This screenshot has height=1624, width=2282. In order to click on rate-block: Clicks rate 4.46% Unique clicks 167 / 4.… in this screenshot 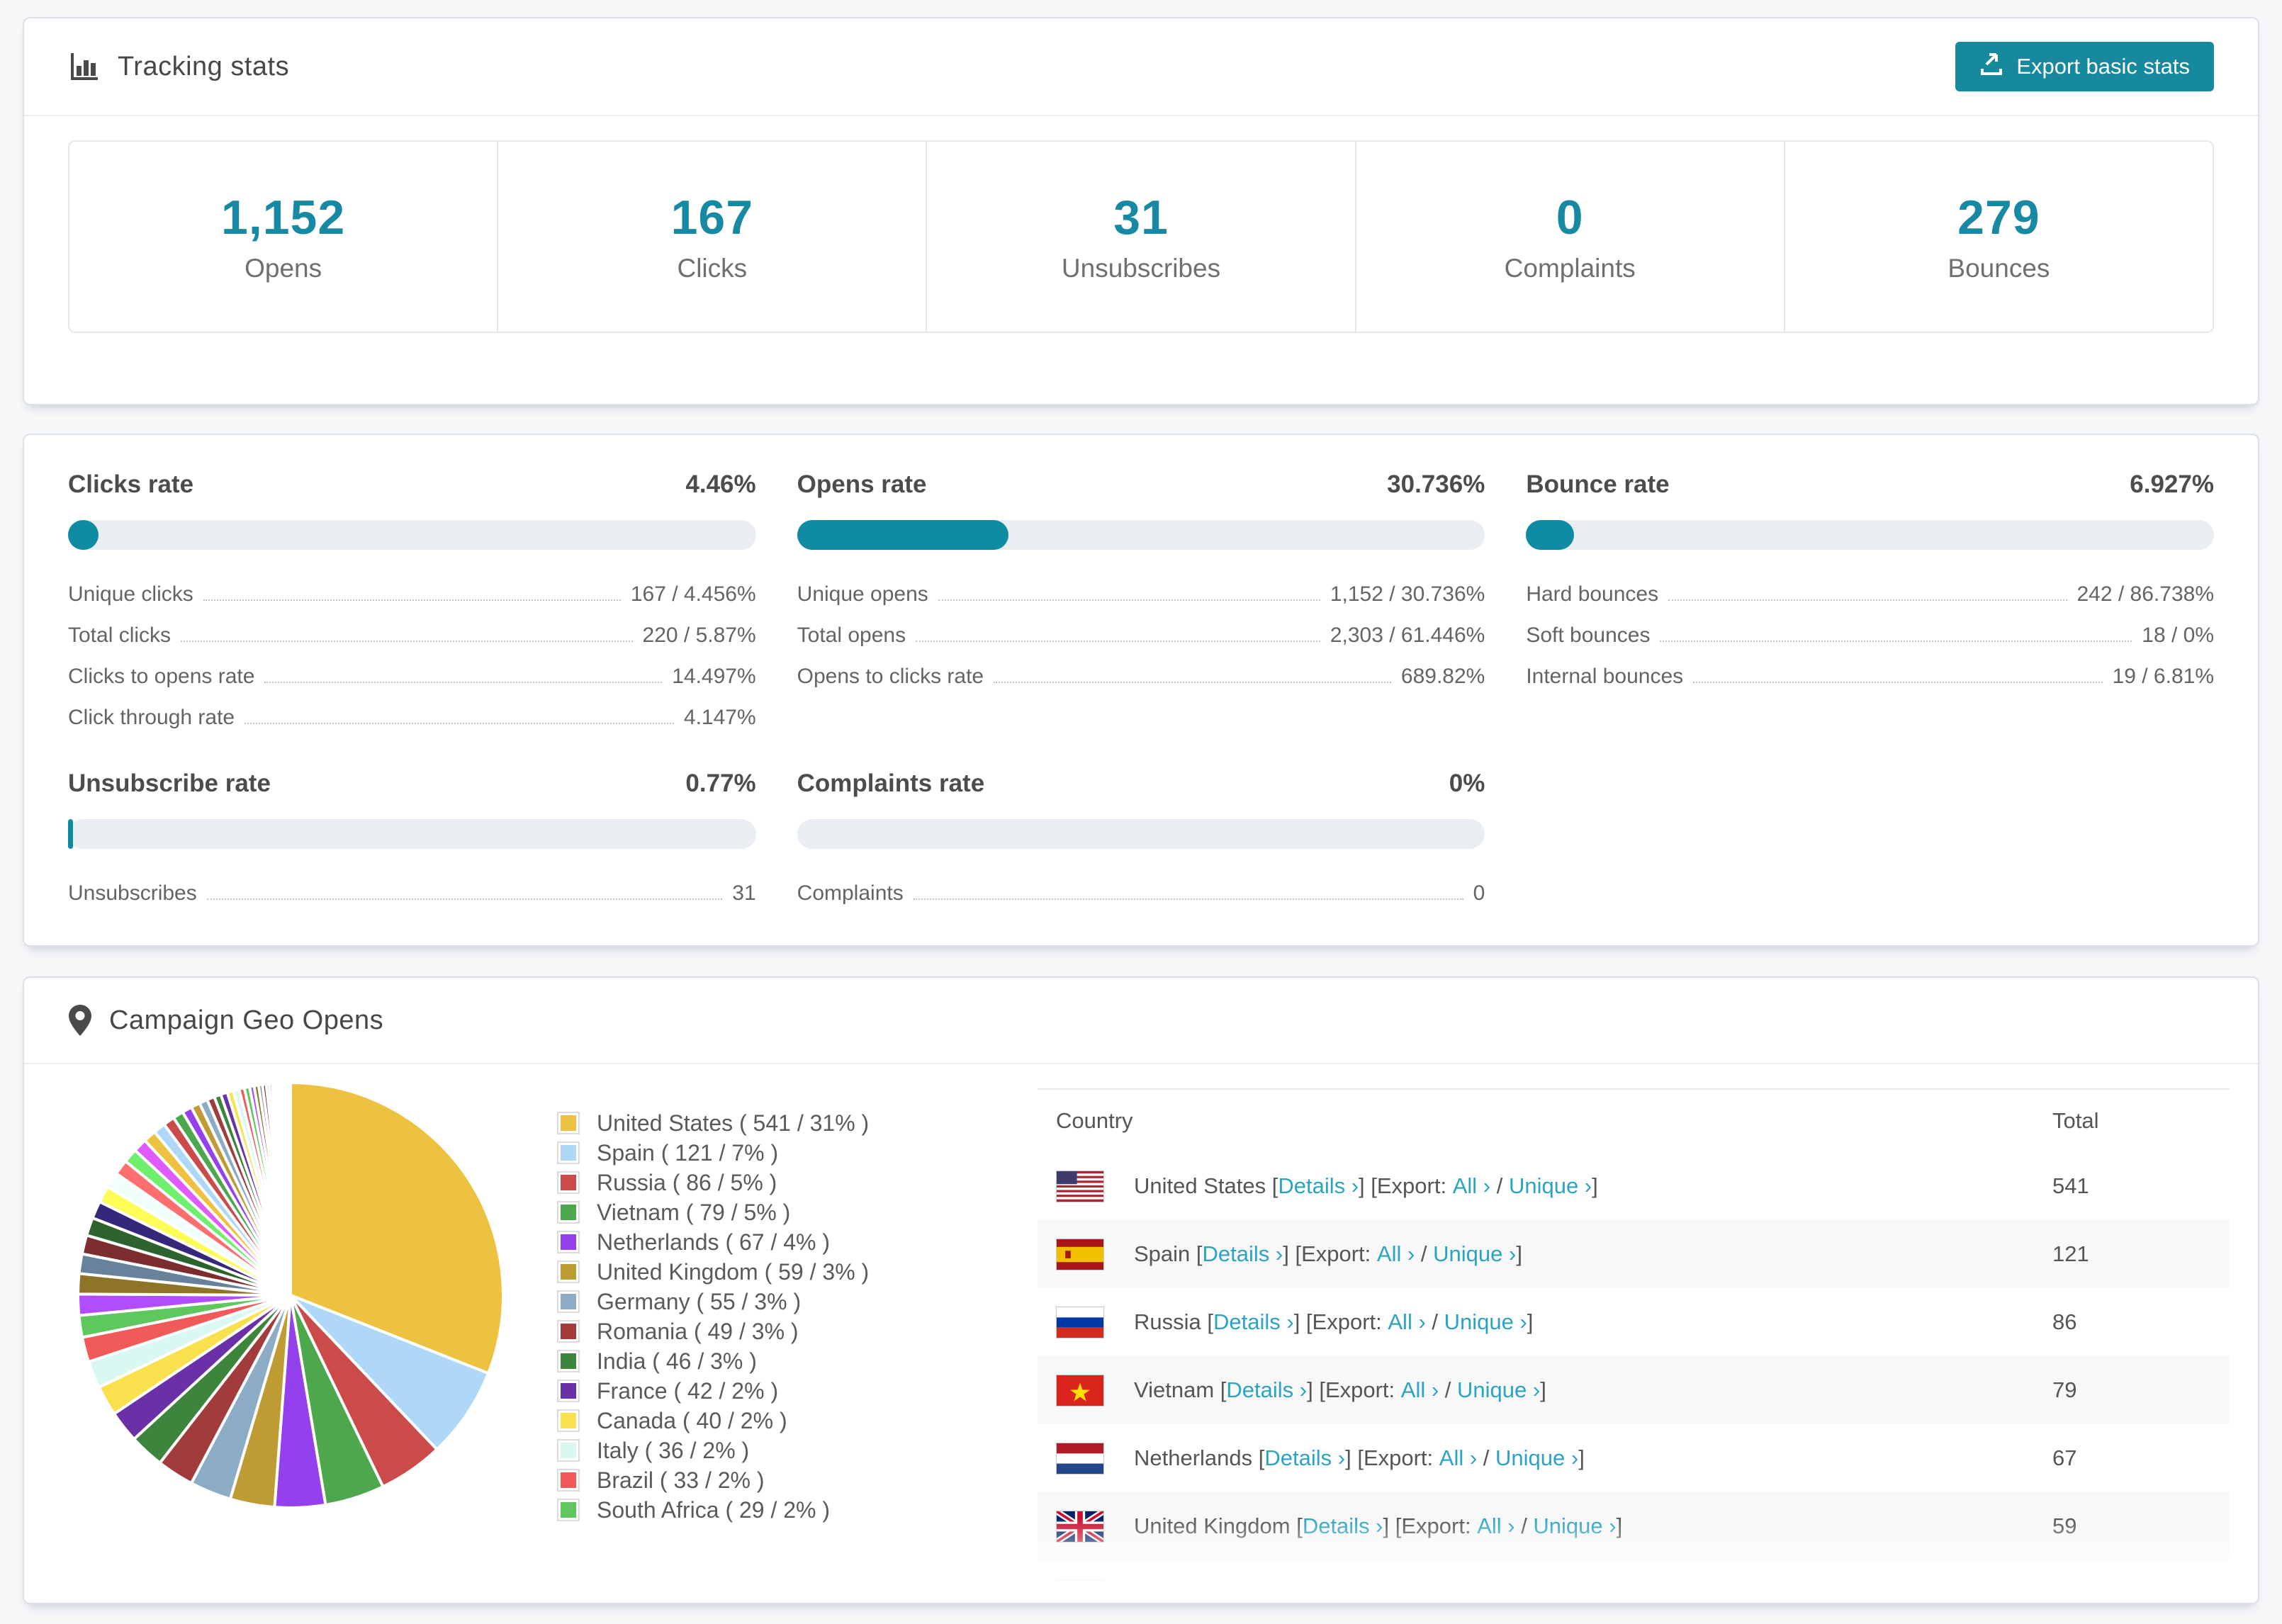, I will do `click(412, 600)`.